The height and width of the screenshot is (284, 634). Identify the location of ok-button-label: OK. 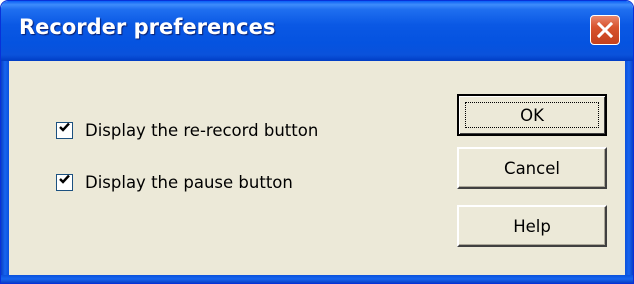
(532, 115).